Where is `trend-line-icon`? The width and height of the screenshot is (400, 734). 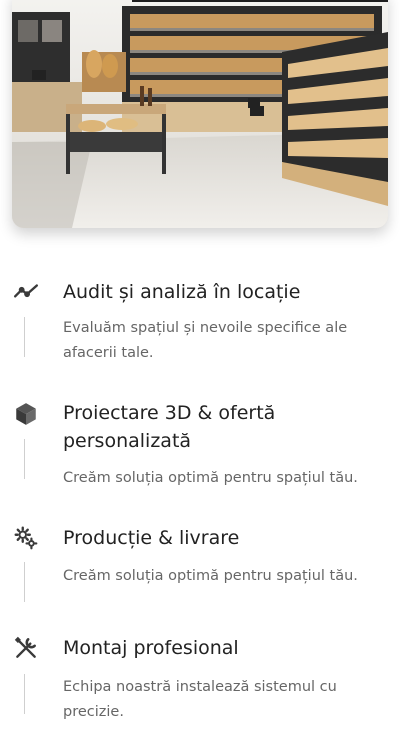 trend-line-icon is located at coordinates (26, 292).